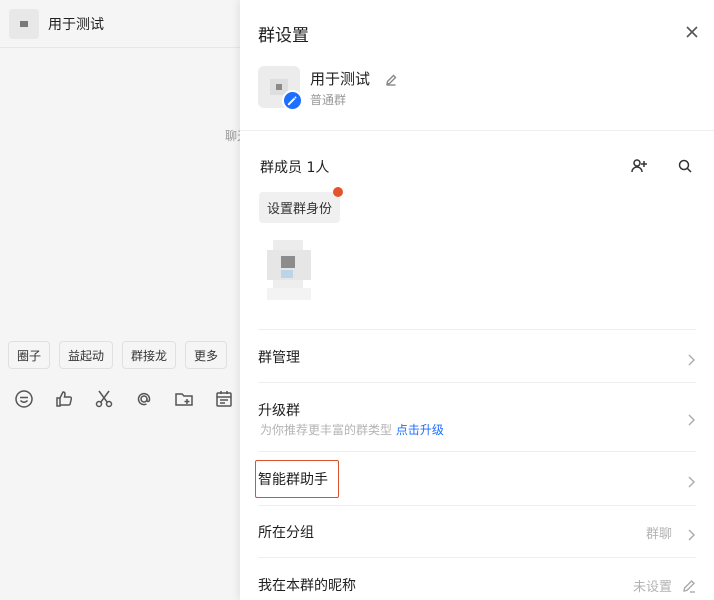  What do you see at coordinates (692, 32) in the screenshot?
I see `close-icon` at bounding box center [692, 32].